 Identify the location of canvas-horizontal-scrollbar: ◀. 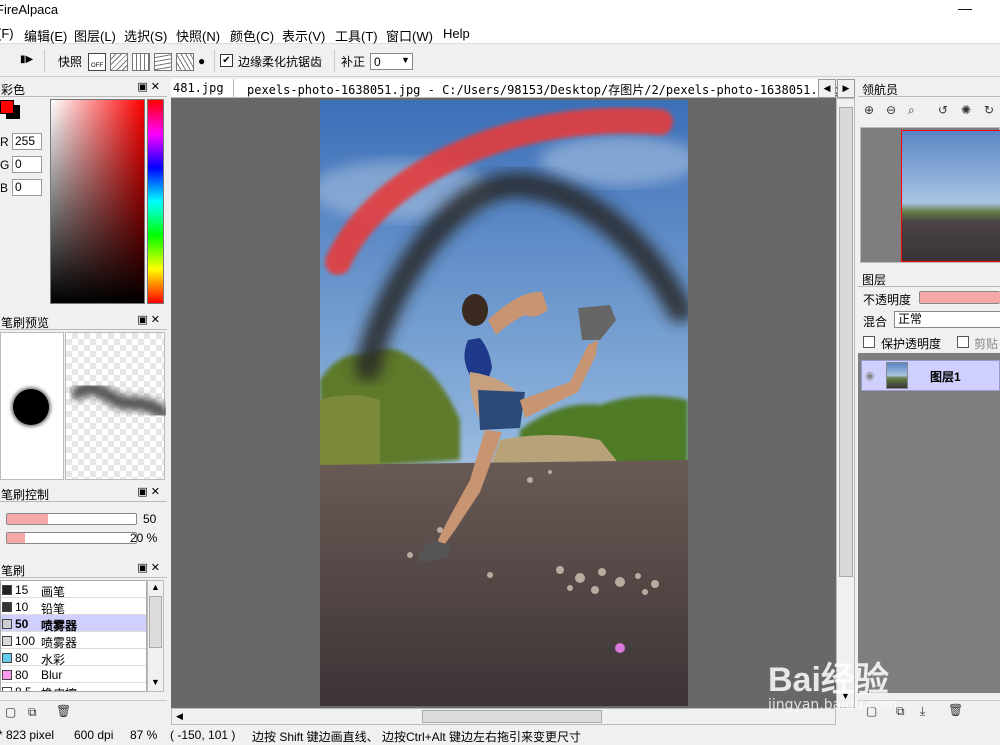
(503, 716).